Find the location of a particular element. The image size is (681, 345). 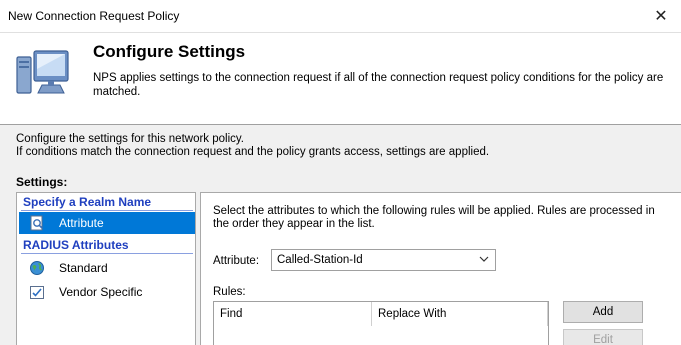

checklist-icon is located at coordinates (37, 292).